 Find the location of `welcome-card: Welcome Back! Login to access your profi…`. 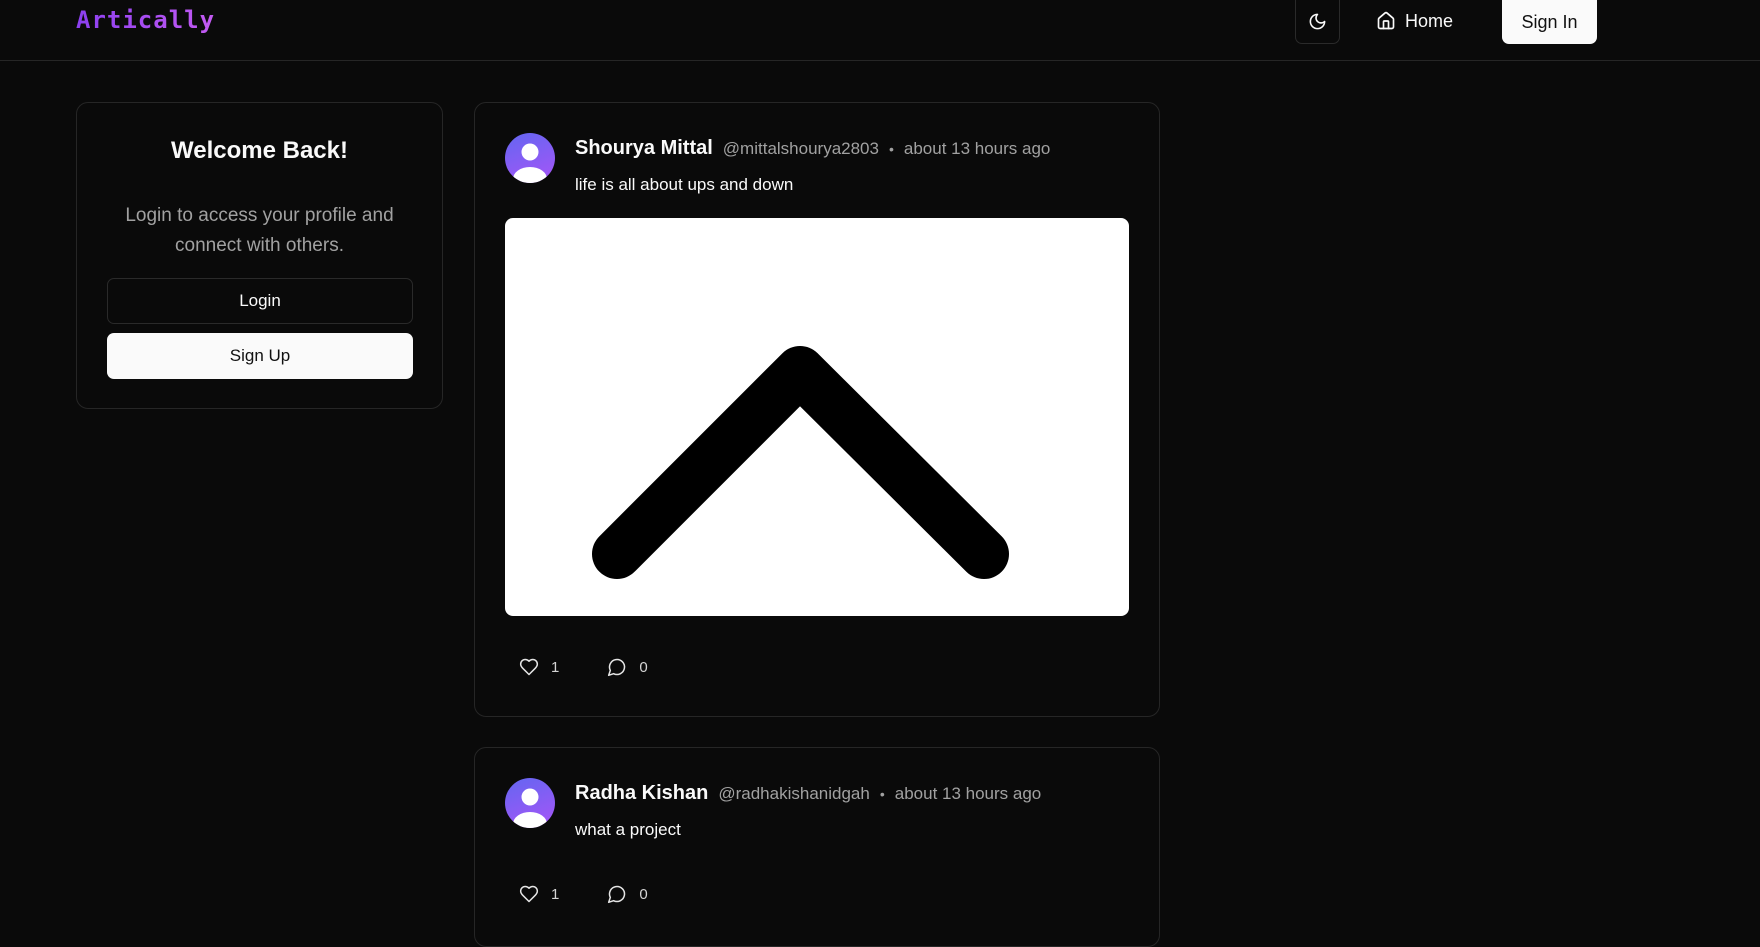

welcome-card: Welcome Back! Login to access your profi… is located at coordinates (259, 255).